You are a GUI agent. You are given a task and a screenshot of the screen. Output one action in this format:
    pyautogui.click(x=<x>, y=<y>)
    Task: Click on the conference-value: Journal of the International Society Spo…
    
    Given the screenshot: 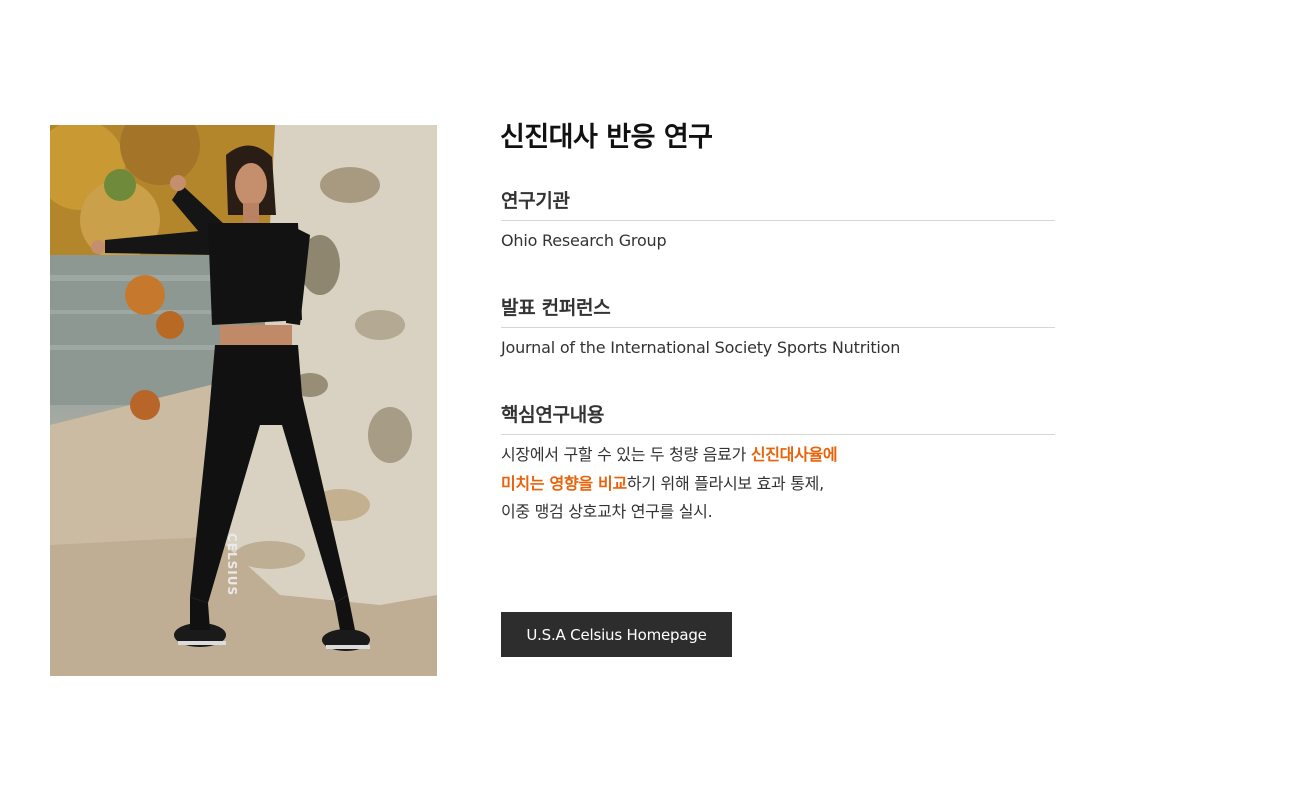 What is the action you would take?
    pyautogui.click(x=701, y=347)
    